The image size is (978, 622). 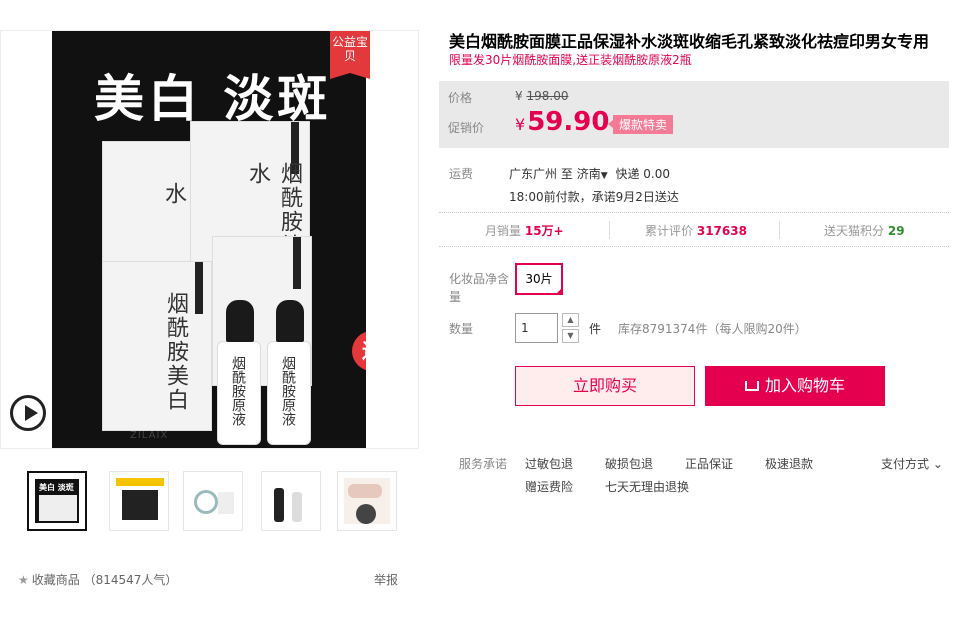 I want to click on orig-price: ¥ 198.00, so click(x=542, y=96).